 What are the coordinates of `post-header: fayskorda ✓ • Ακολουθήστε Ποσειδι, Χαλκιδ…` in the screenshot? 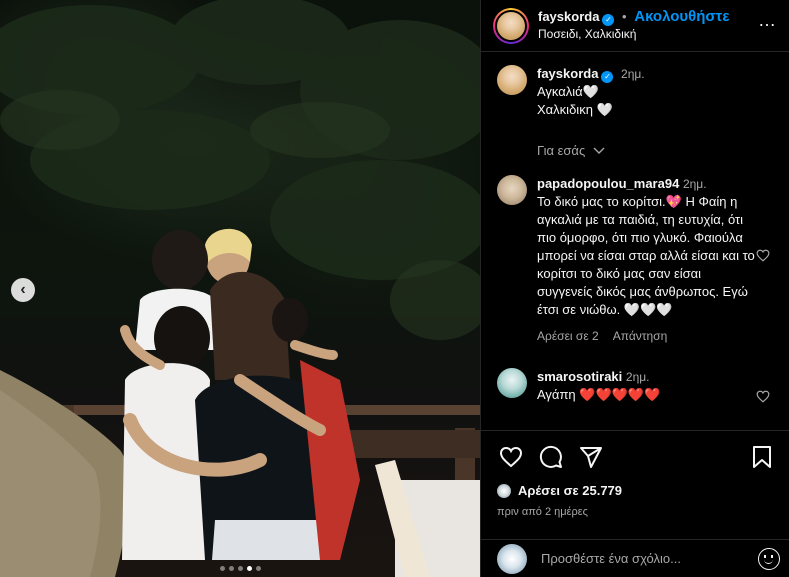 It's located at (635, 26).